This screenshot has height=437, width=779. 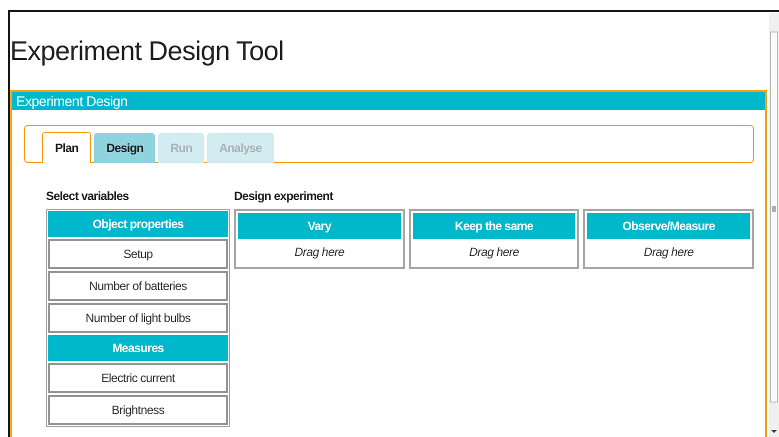 What do you see at coordinates (125, 148) in the screenshot?
I see `tab: Design` at bounding box center [125, 148].